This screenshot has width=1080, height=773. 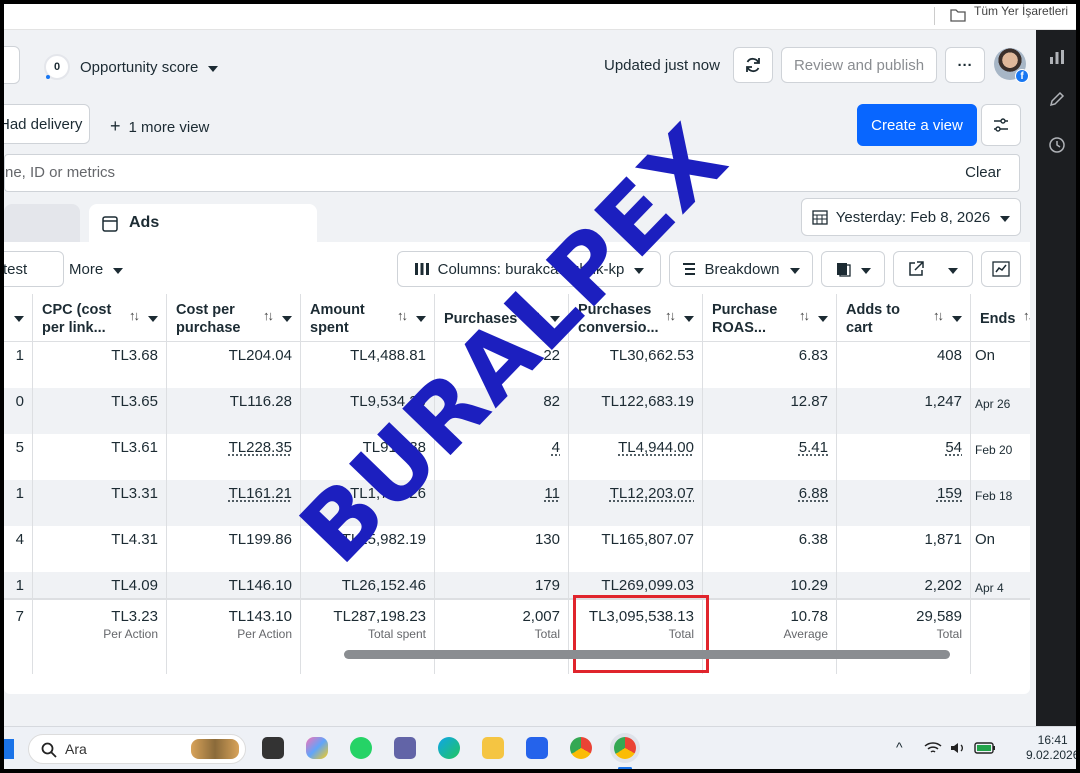 I want to click on tab-adsets, so click(x=42, y=225).